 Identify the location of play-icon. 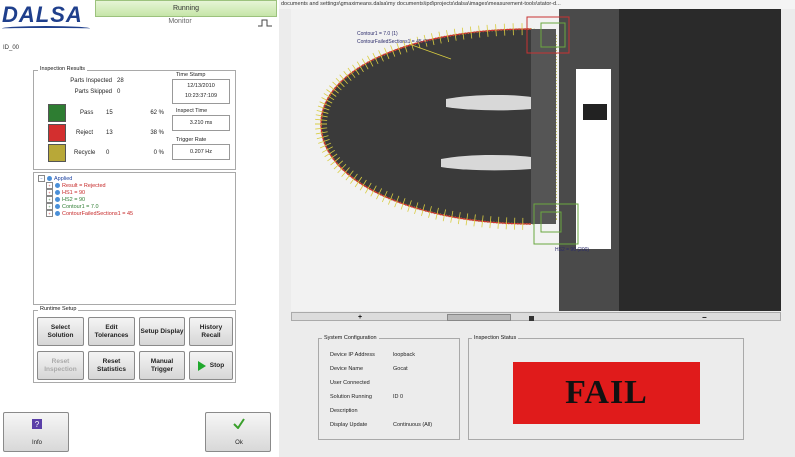
(201, 365).